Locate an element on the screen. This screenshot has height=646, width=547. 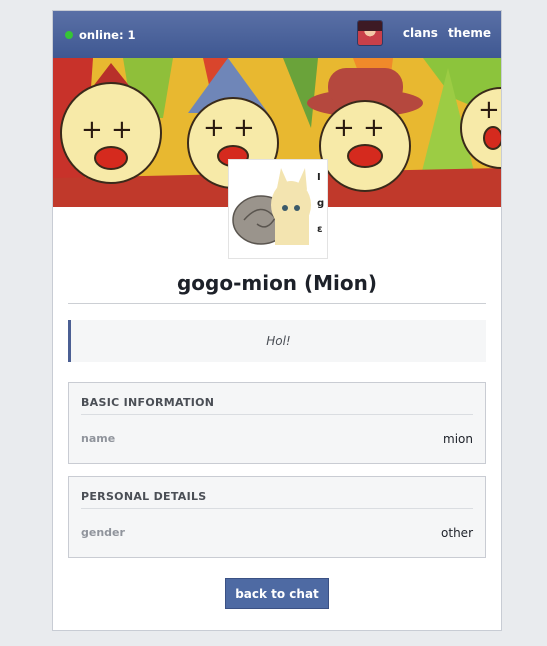
nav-theme-link: theme is located at coordinates (469, 33).